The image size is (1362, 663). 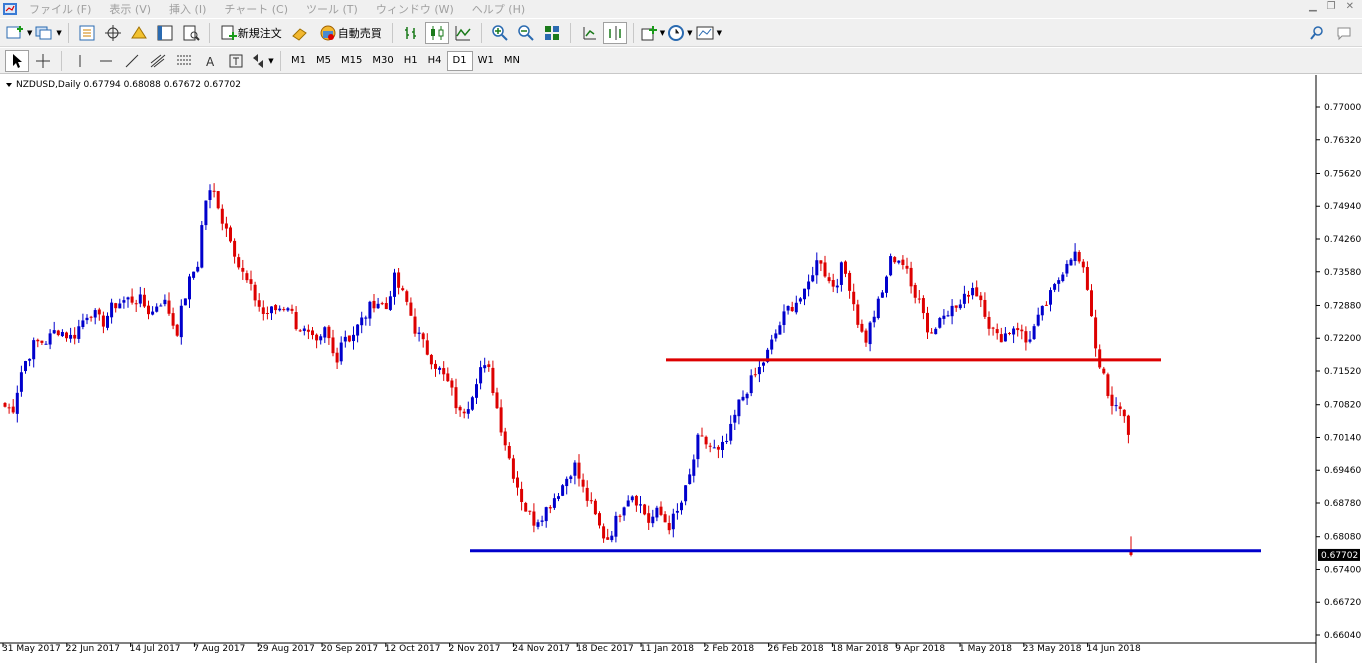 What do you see at coordinates (382, 61) in the screenshot?
I see `timeframe-m30: M30` at bounding box center [382, 61].